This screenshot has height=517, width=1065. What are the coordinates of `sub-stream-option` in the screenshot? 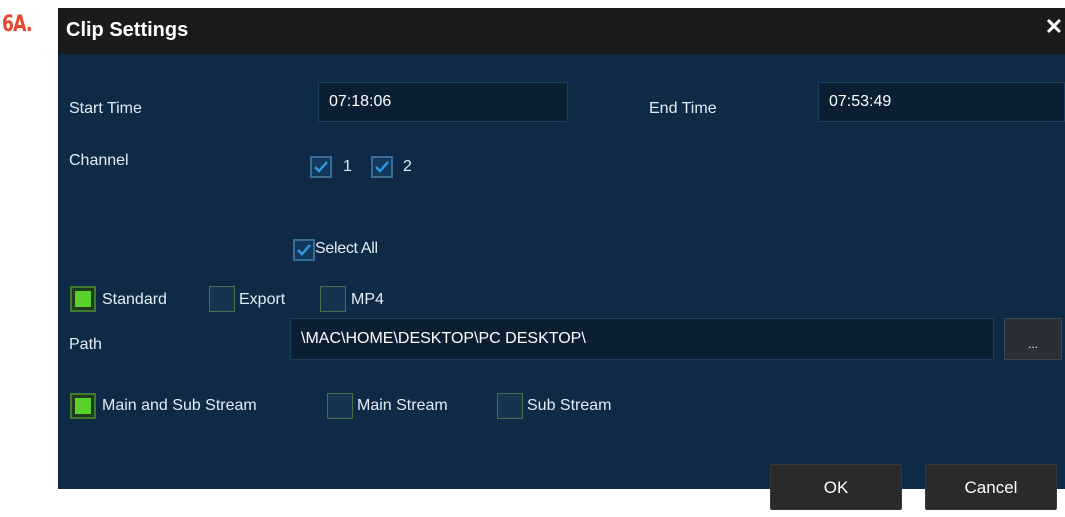 It's located at (510, 406).